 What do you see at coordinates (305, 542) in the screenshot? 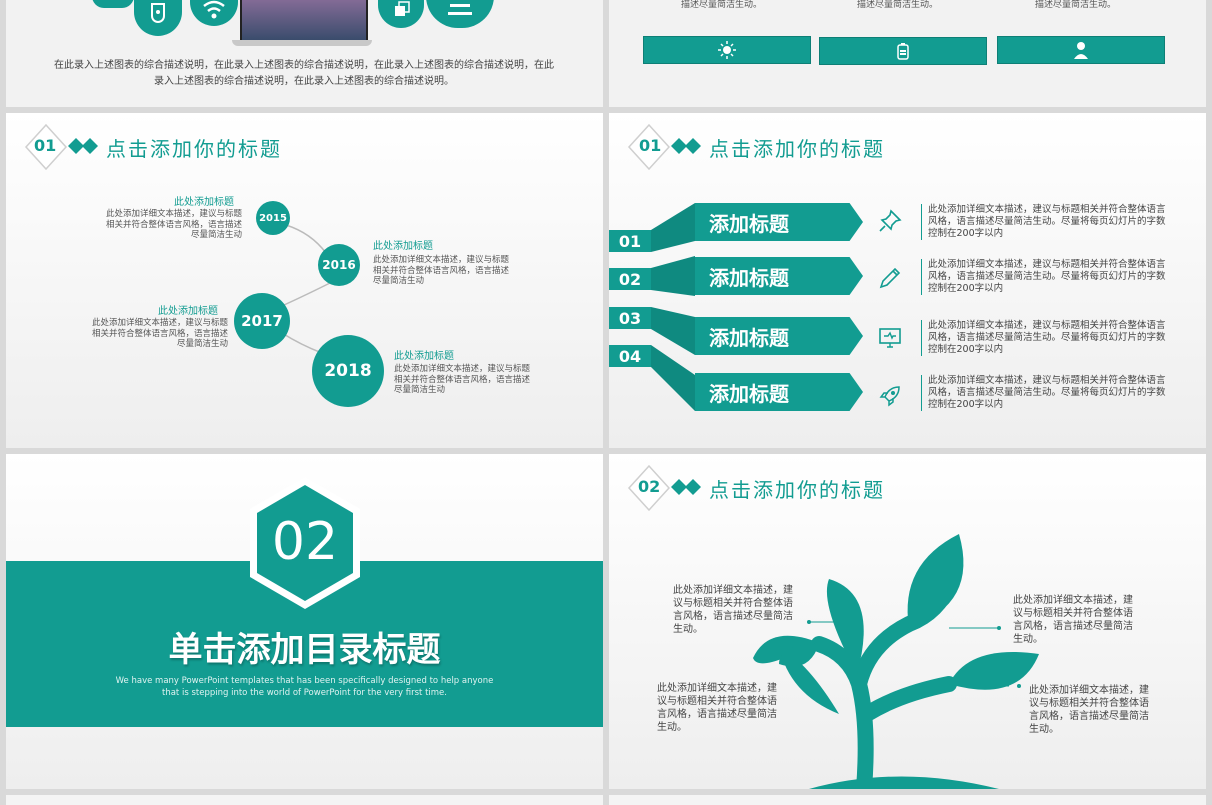
I see `section-number: 02` at bounding box center [305, 542].